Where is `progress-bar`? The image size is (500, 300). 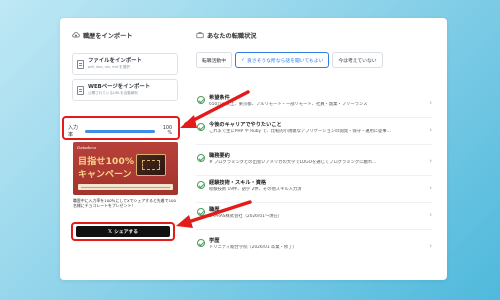
progress-bar is located at coordinates (120, 131).